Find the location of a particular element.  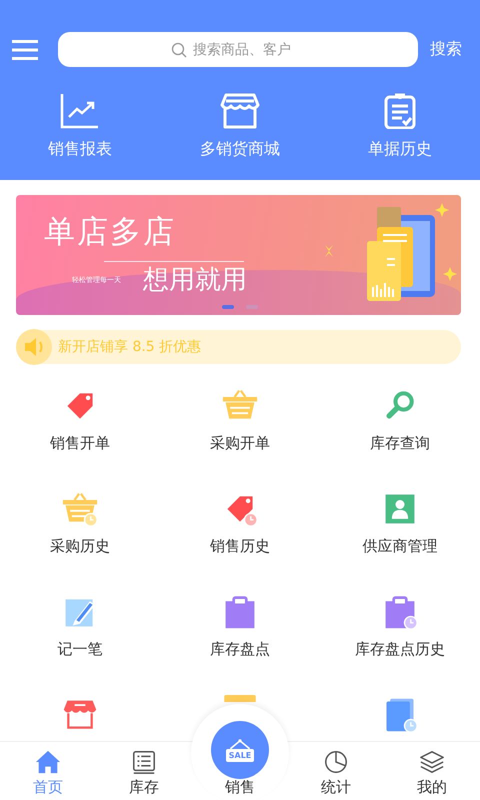

menu-icon is located at coordinates (25, 50).